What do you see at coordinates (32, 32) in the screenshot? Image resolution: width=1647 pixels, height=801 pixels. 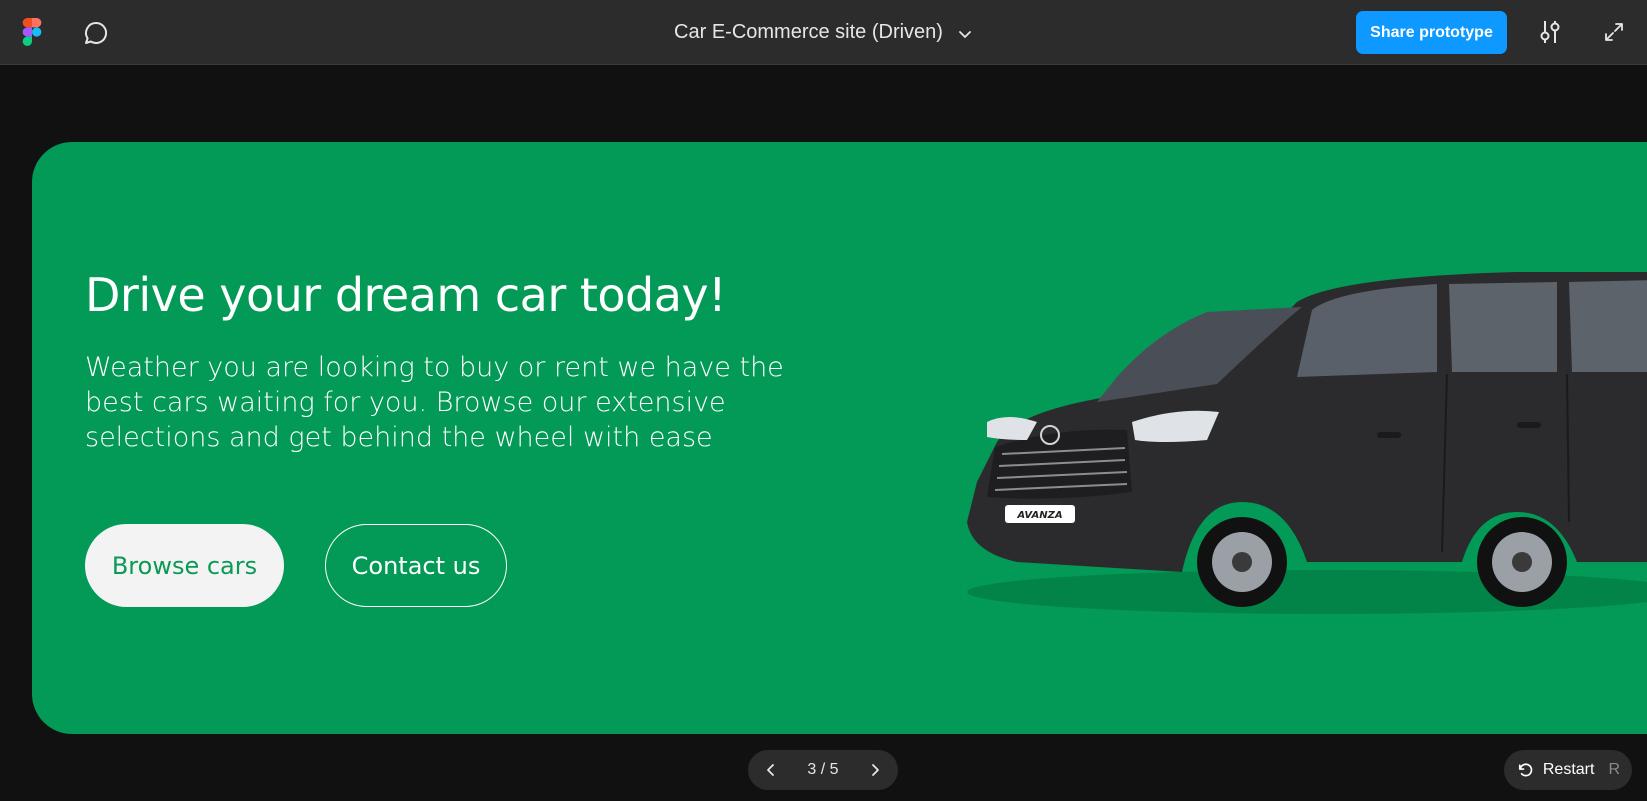 I see `figma-logo-icon` at bounding box center [32, 32].